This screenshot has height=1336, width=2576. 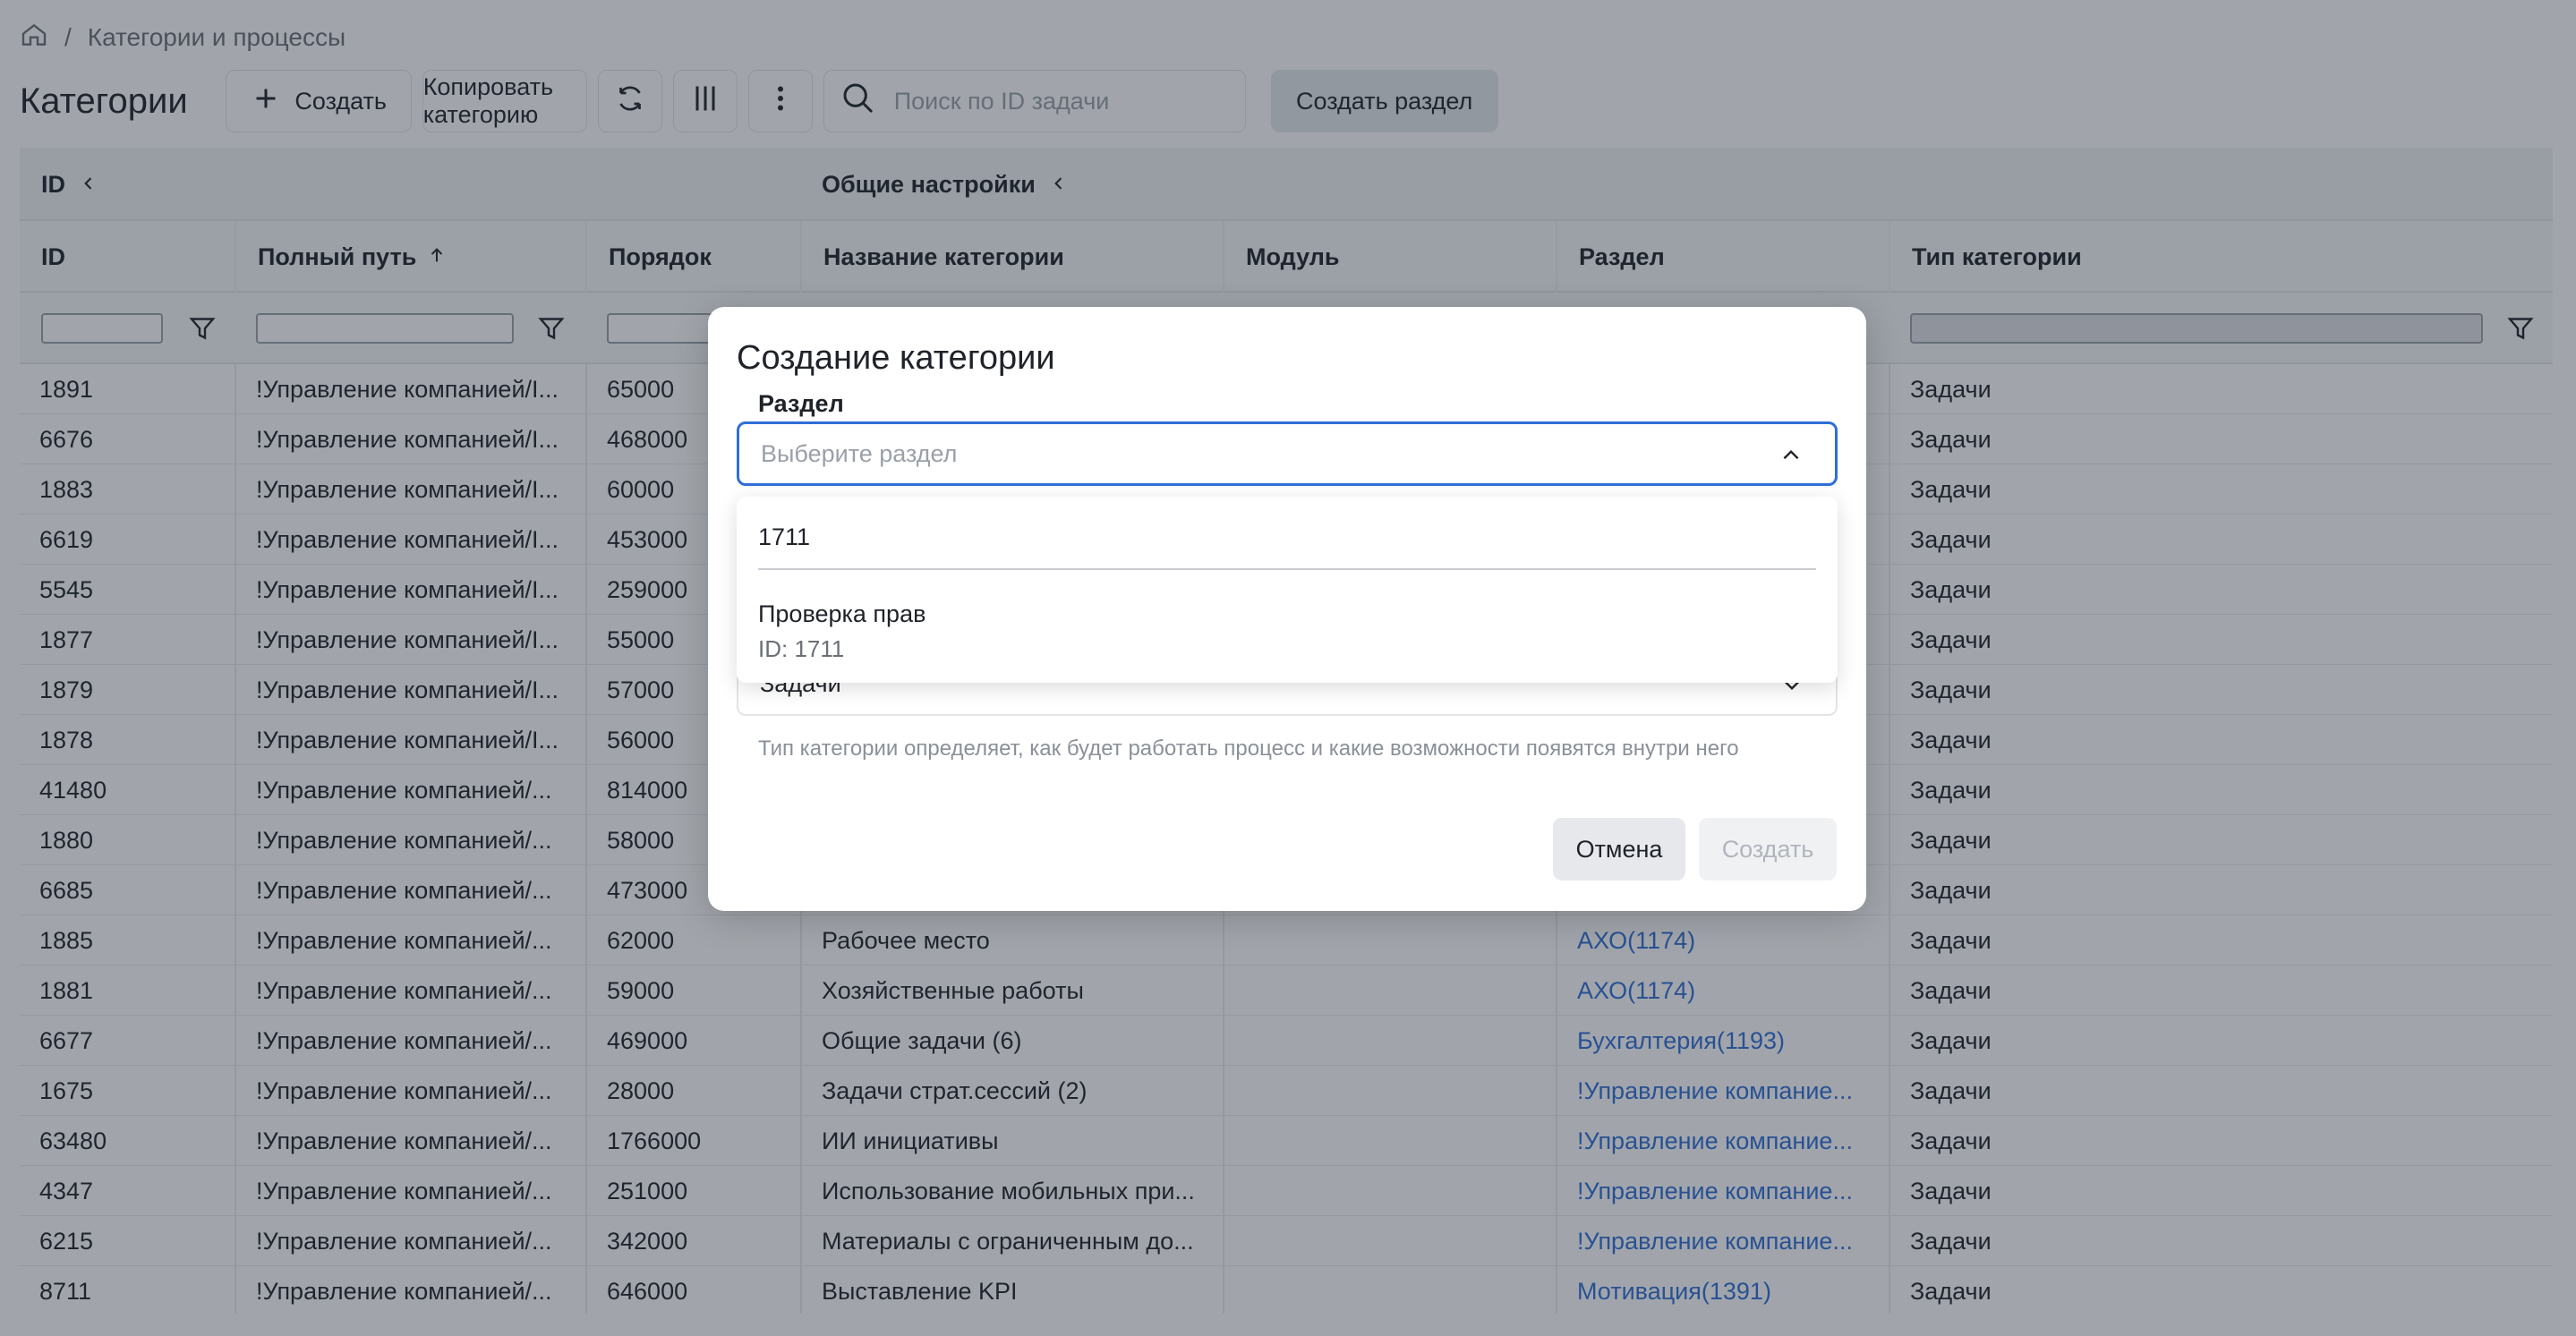 What do you see at coordinates (1768, 850) in the screenshot?
I see `modal-create-button: Создать` at bounding box center [1768, 850].